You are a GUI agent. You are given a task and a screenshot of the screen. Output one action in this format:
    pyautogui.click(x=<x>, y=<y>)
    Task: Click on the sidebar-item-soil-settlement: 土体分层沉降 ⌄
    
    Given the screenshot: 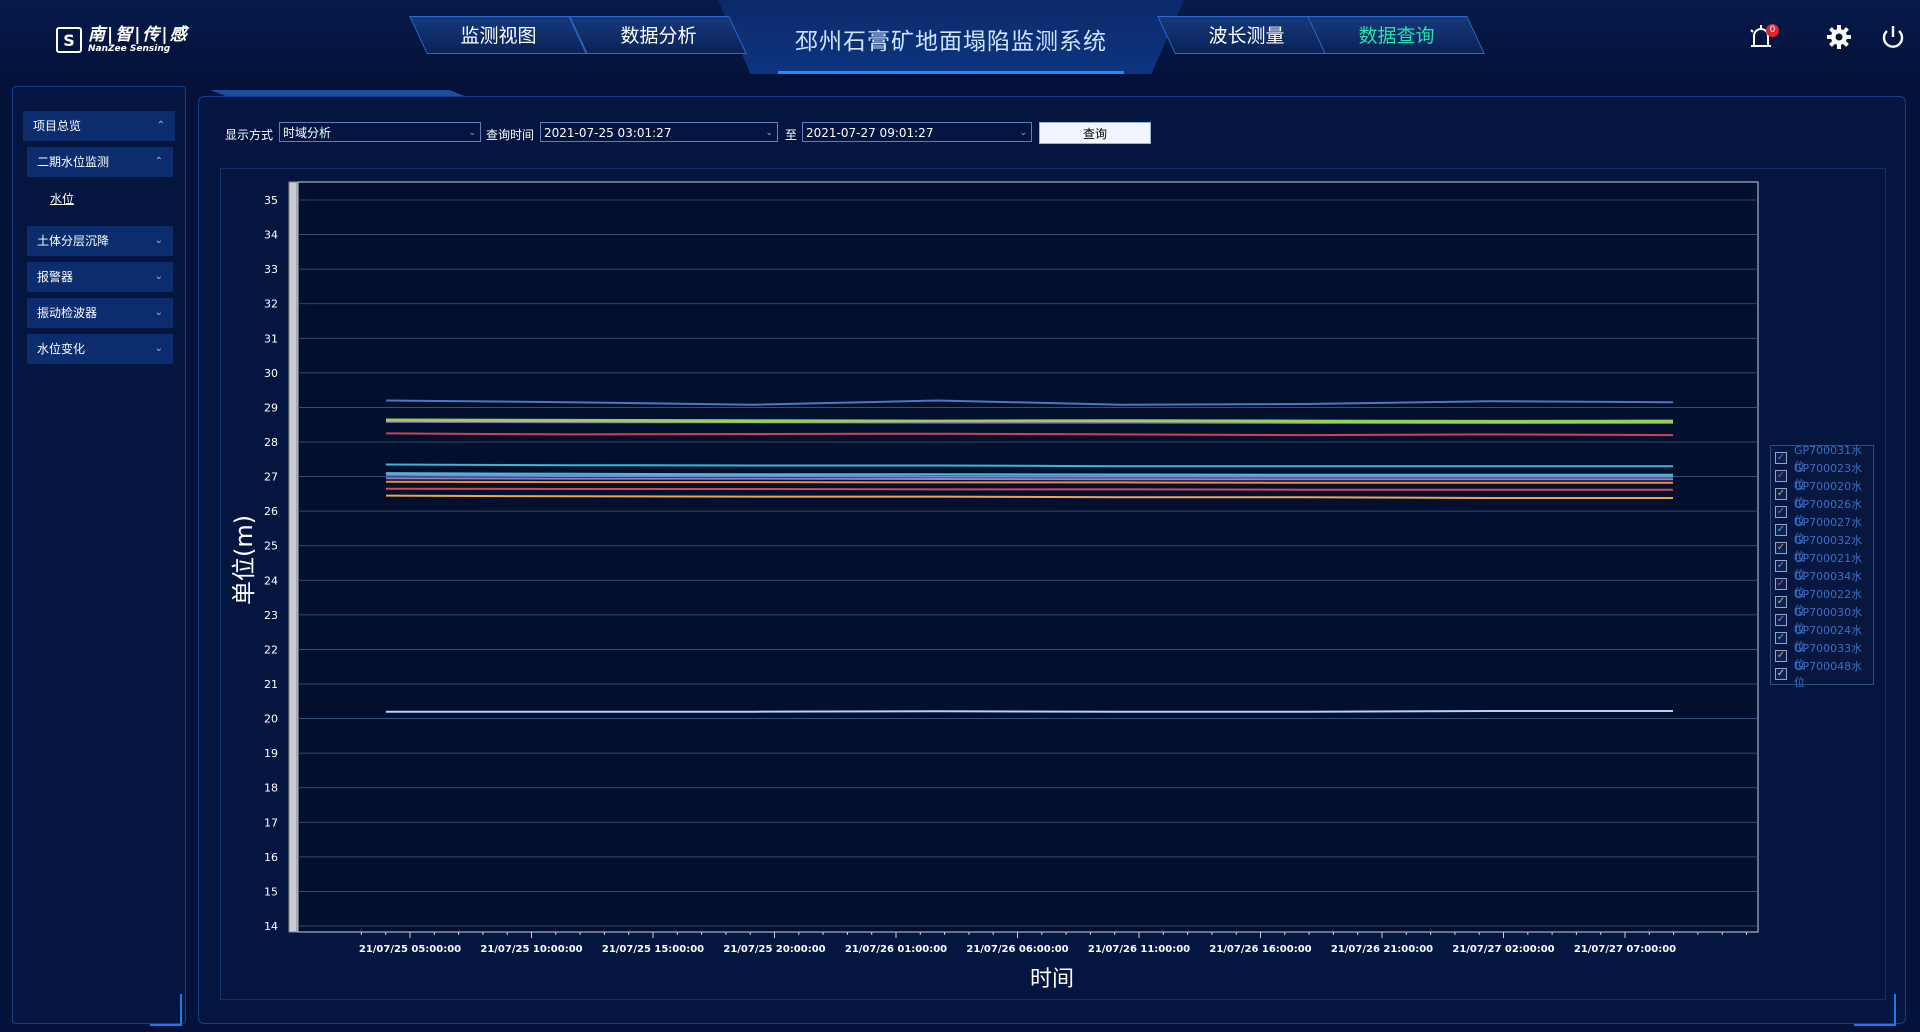 What is the action you would take?
    pyautogui.click(x=100, y=241)
    